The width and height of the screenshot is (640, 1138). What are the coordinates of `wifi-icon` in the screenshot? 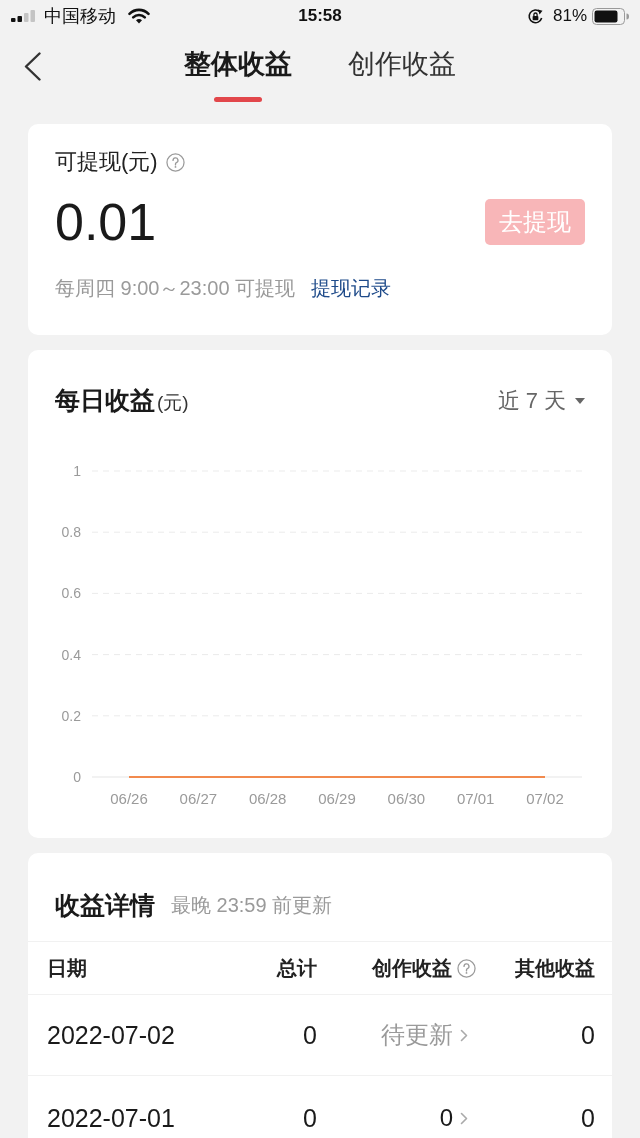 It's located at (139, 16).